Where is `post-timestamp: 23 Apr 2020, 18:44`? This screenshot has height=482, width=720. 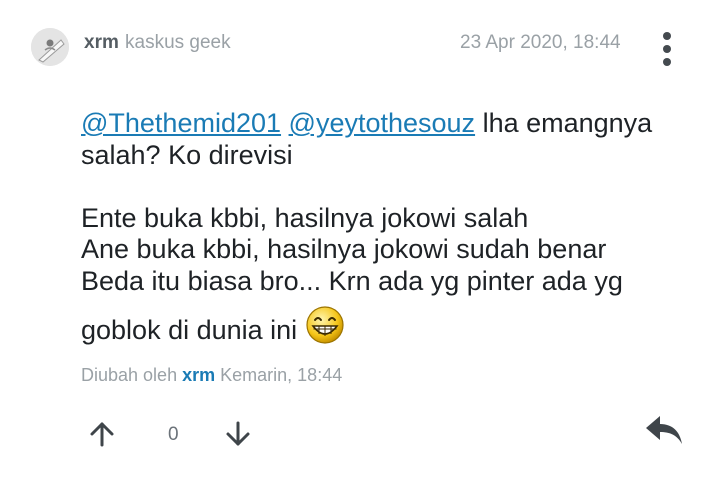 post-timestamp: 23 Apr 2020, 18:44 is located at coordinates (540, 42).